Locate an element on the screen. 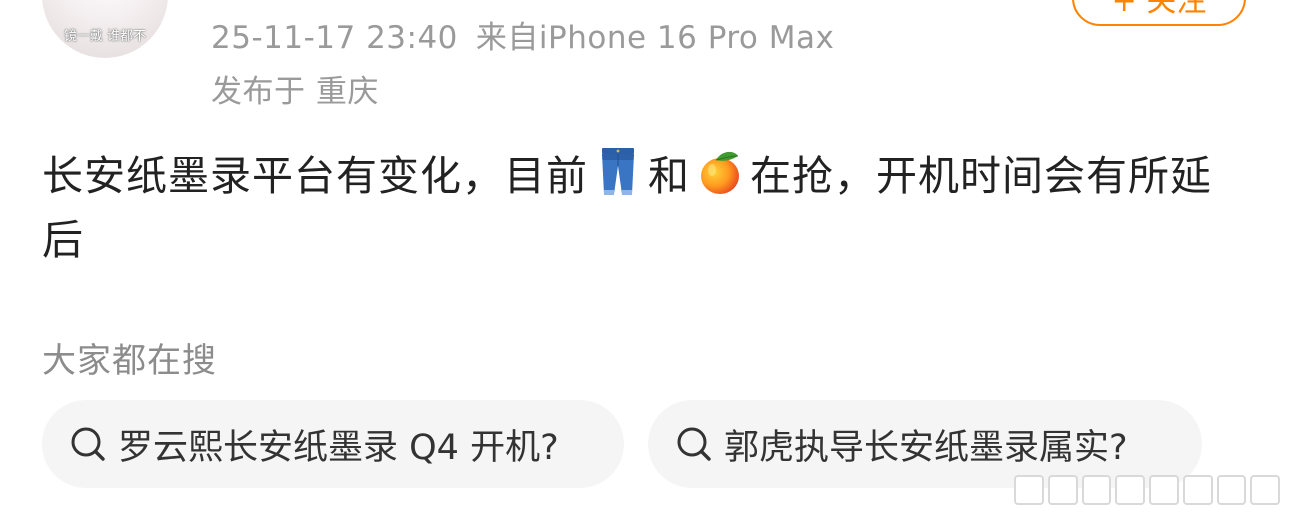 The image size is (1290, 521). related-search-item: 罗云熙长安纸墨录 Q4 开机? is located at coordinates (333, 444).